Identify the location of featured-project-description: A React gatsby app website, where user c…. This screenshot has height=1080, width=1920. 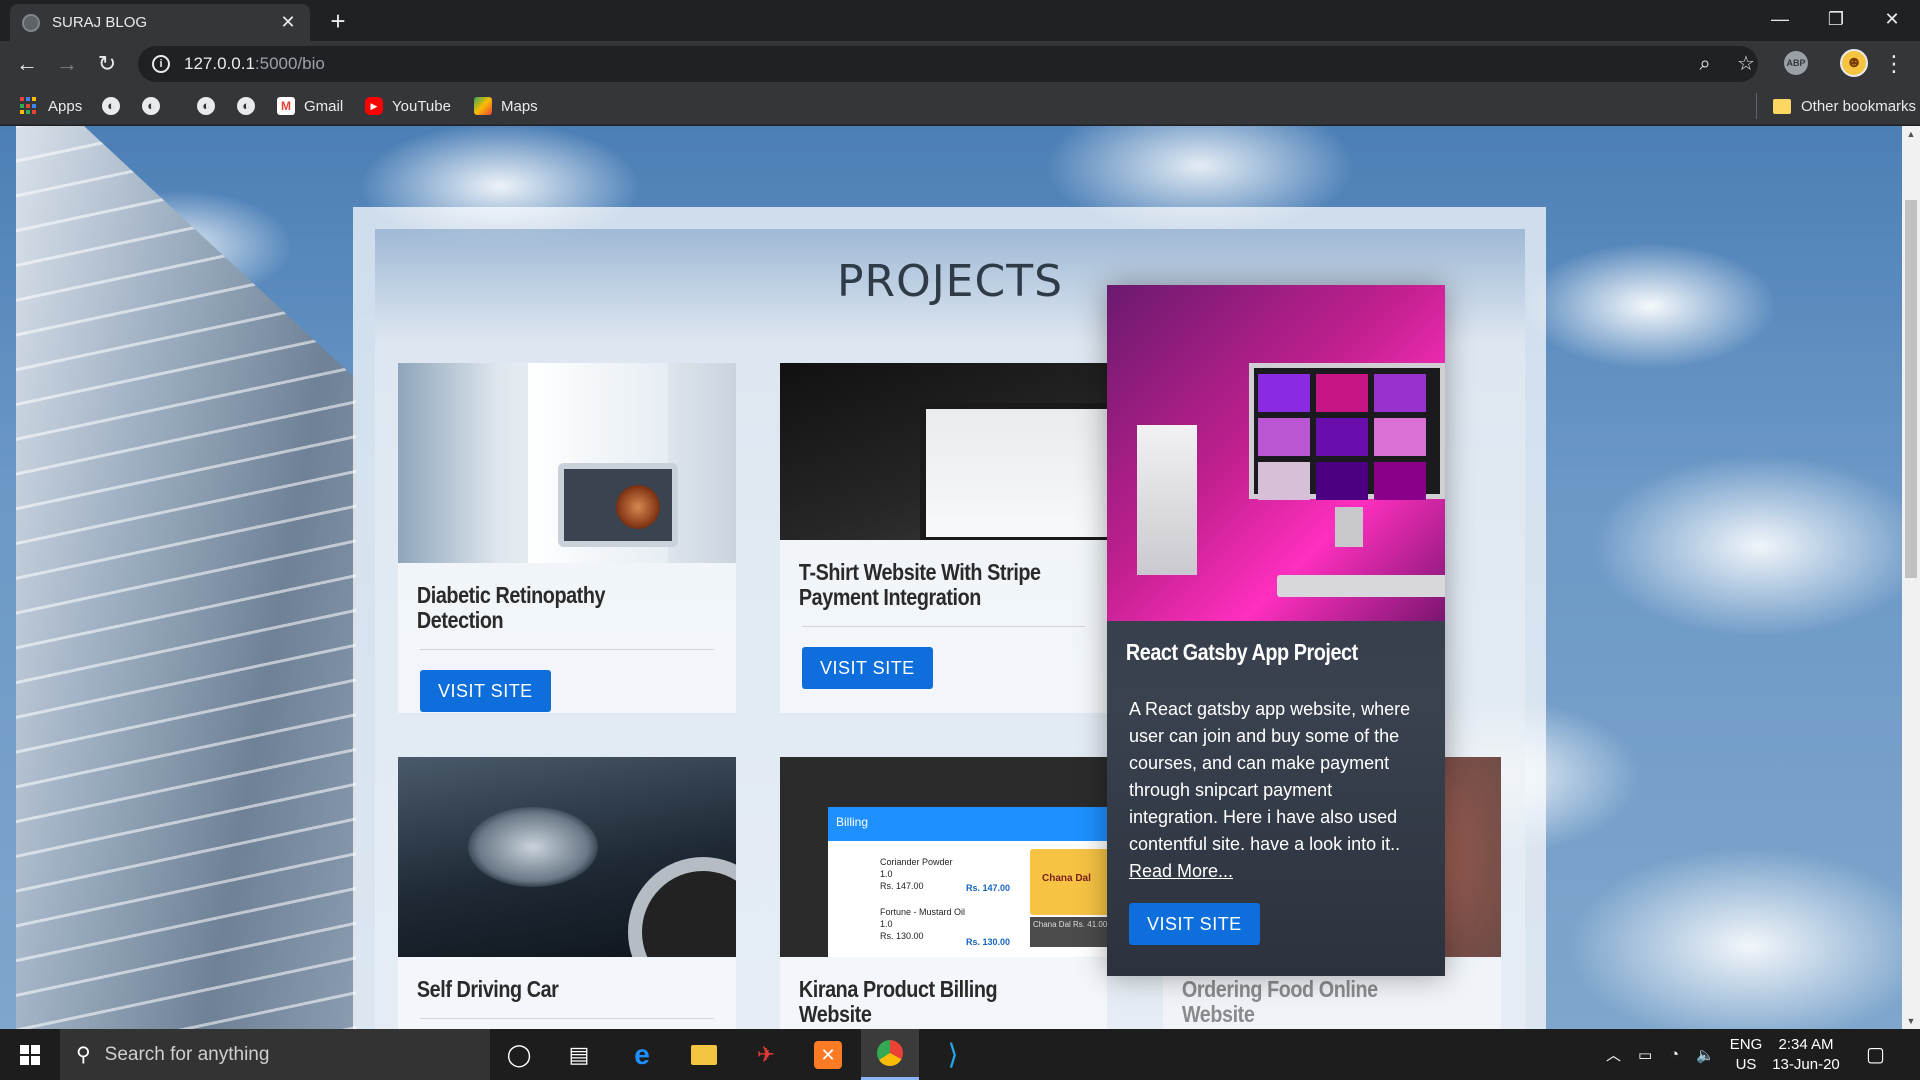
(1276, 775).